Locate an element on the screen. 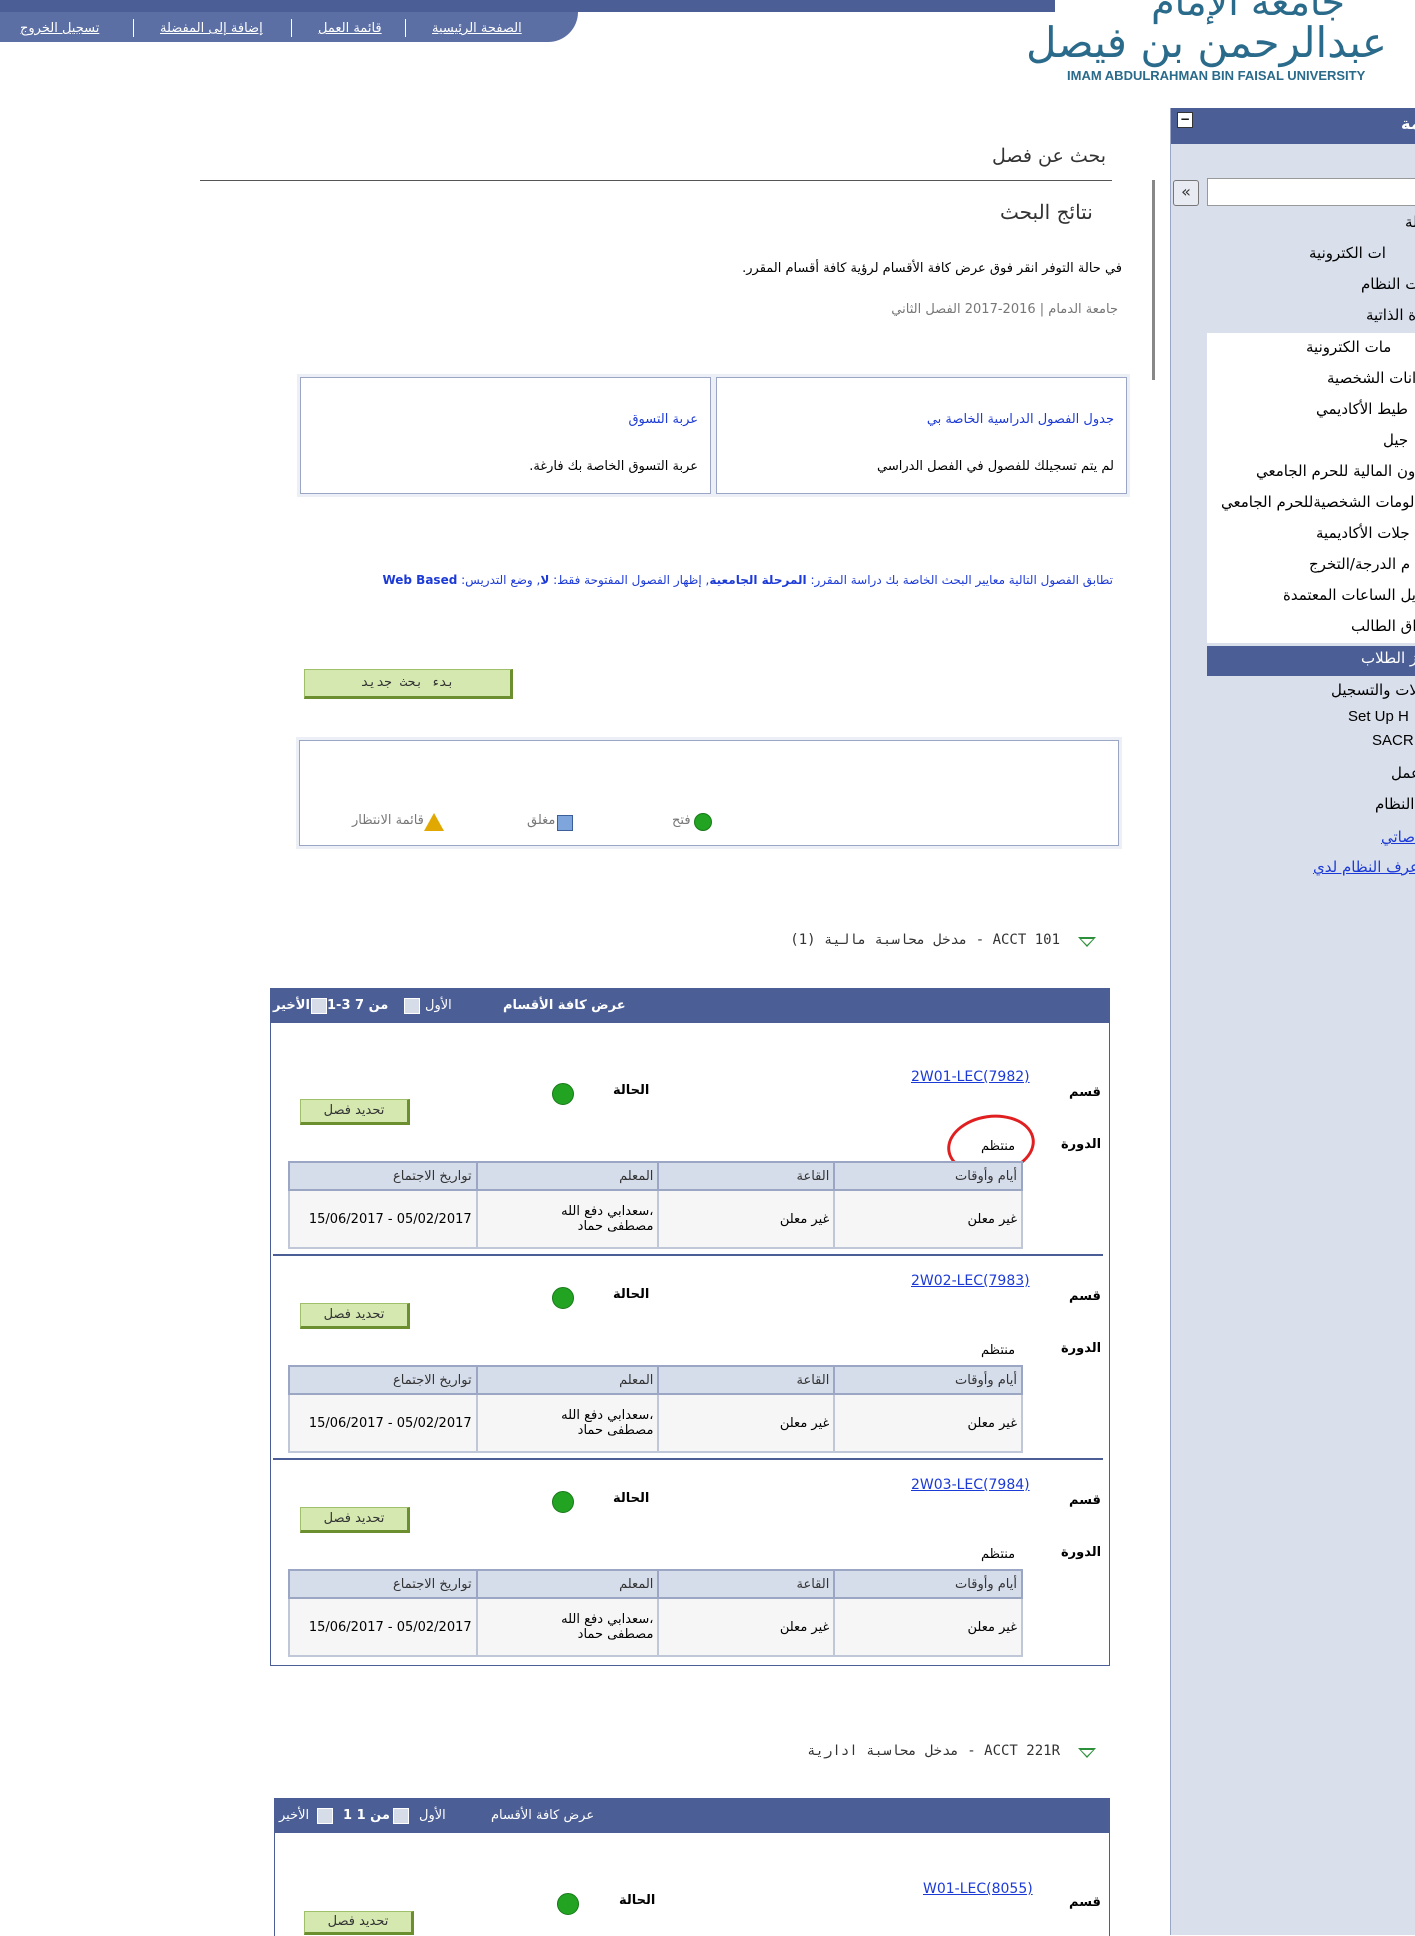  sidebar-item-selected: ز الطلاب is located at coordinates (1388, 658).